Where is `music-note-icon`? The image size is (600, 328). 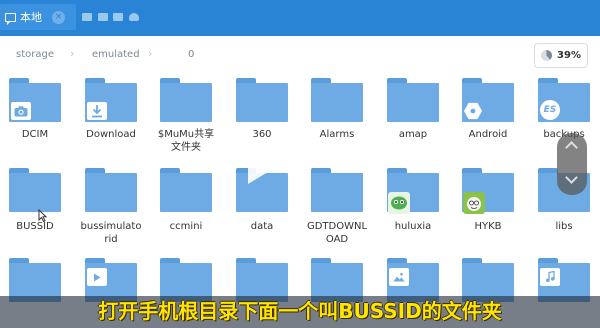
music-note-icon is located at coordinates (550, 277).